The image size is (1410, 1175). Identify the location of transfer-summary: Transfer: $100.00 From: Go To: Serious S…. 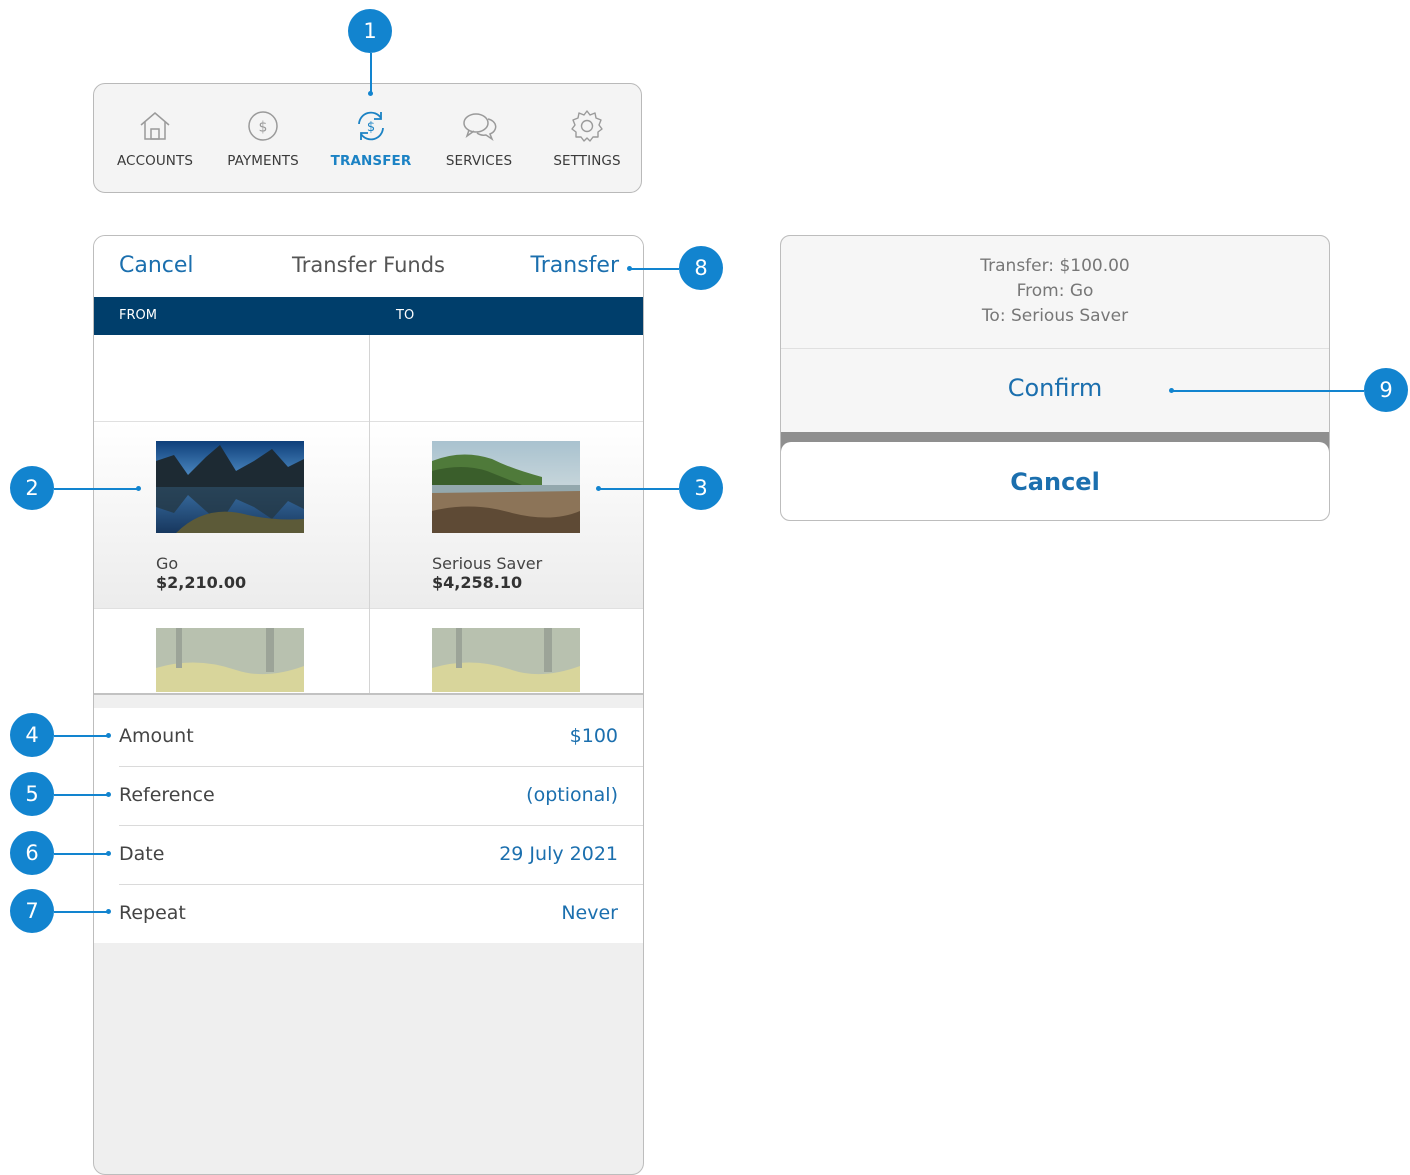
(1055, 291).